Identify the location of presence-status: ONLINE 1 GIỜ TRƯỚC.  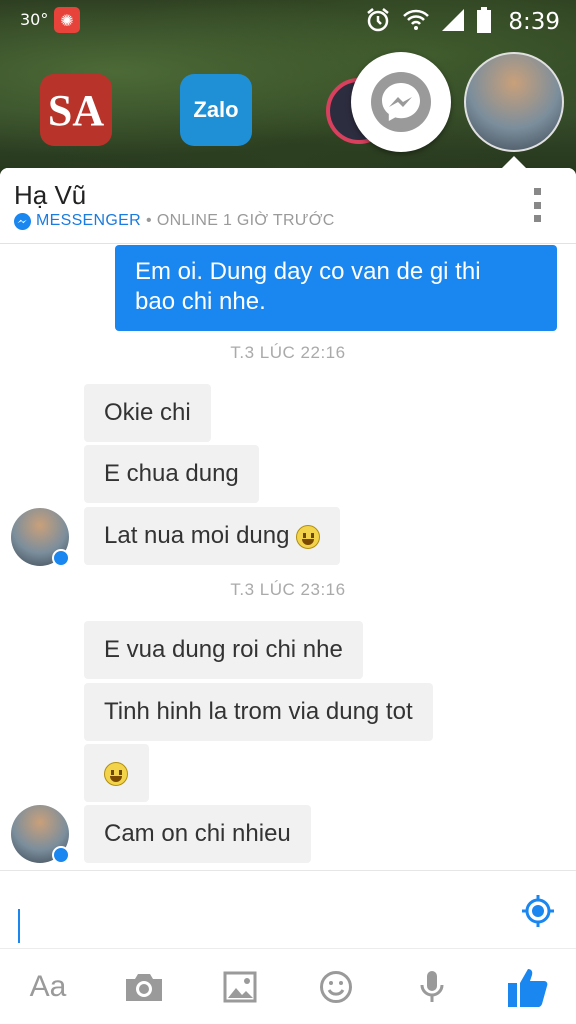
(245, 220).